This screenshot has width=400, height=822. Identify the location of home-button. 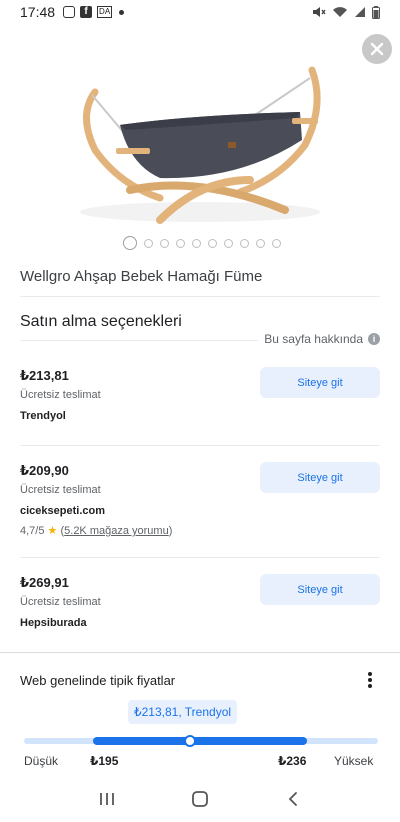
(200, 799).